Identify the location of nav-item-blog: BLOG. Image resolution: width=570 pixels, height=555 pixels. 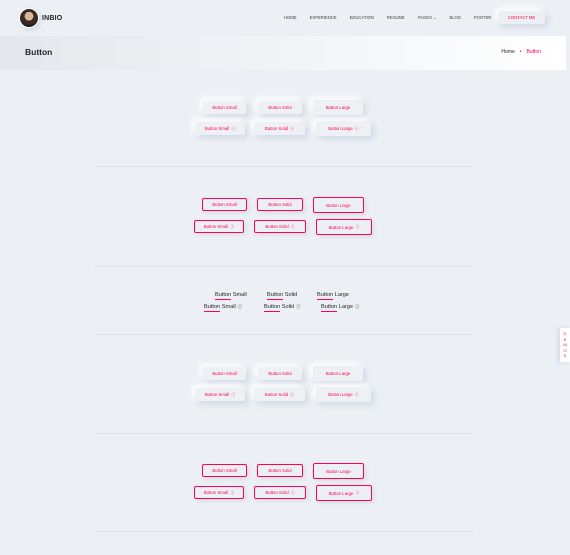
(455, 17).